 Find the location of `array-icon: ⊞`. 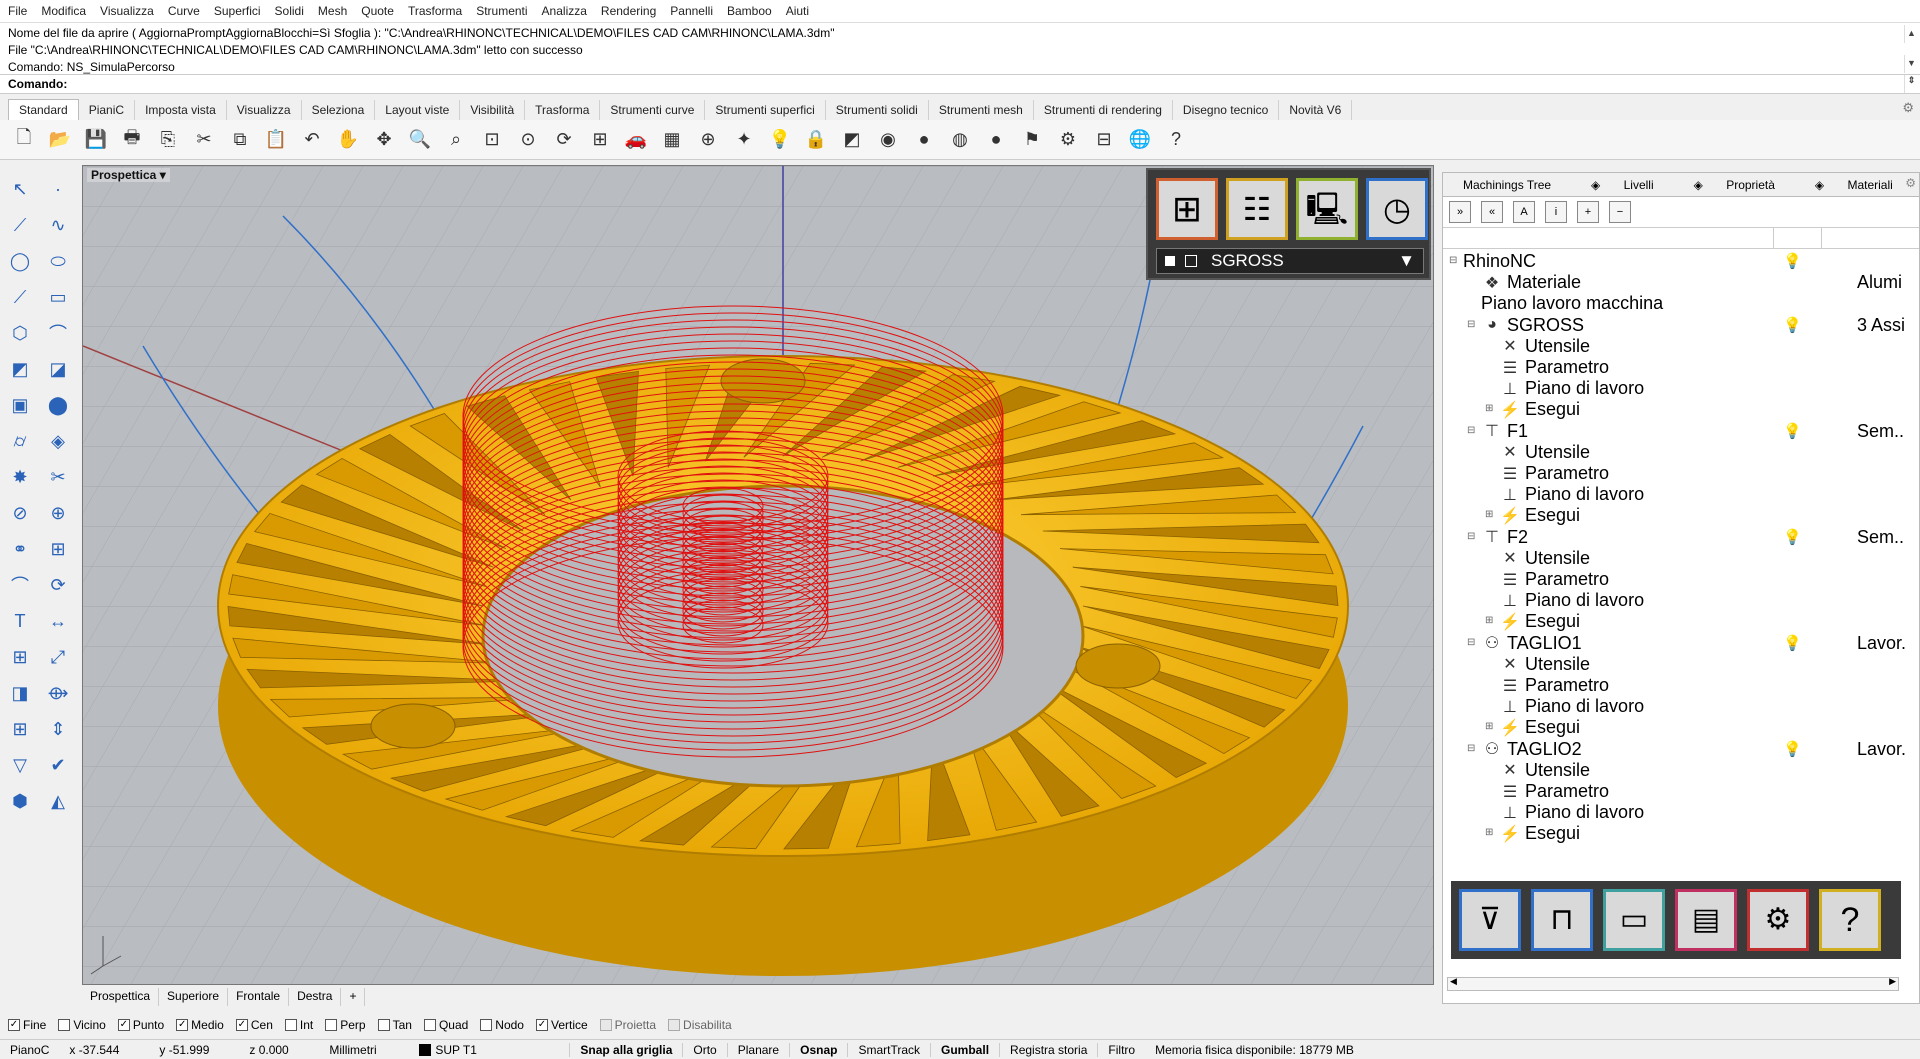

array-icon: ⊞ is located at coordinates (20, 657).